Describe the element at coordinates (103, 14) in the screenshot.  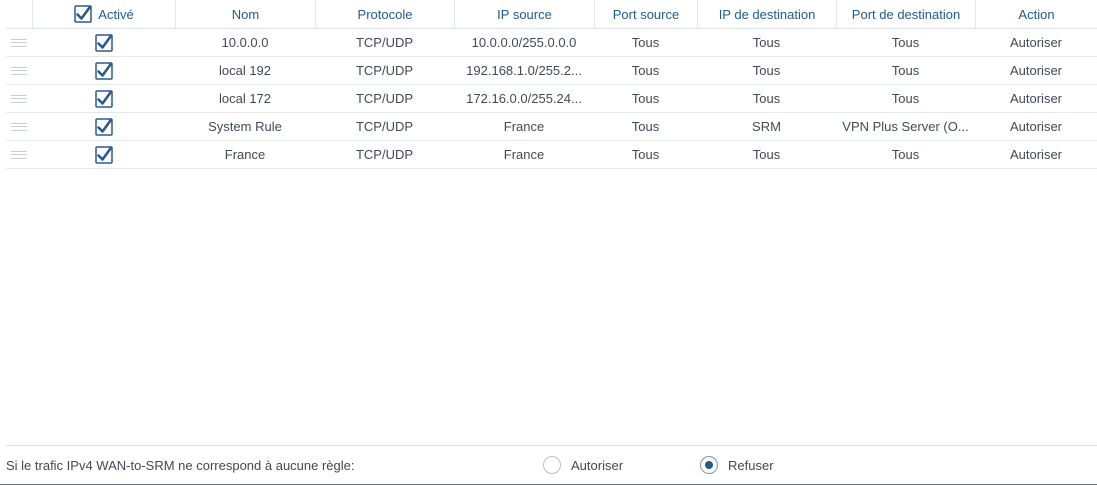
I see `header-active: Activé` at that location.